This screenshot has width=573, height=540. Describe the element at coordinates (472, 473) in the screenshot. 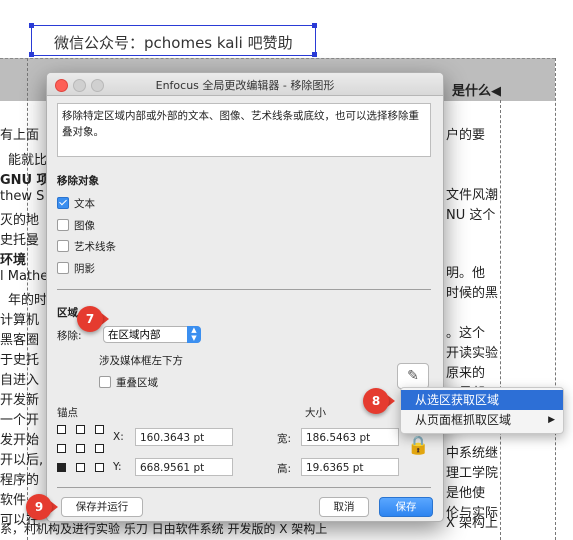

I see `document-text-fragment: 理工学院` at that location.